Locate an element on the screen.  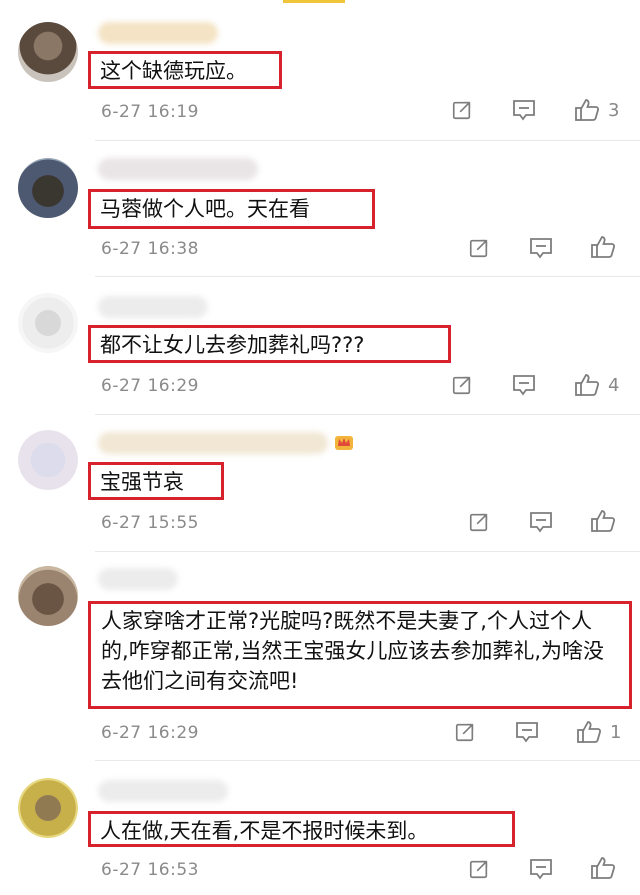
like-button: 1 is located at coordinates (598, 732).